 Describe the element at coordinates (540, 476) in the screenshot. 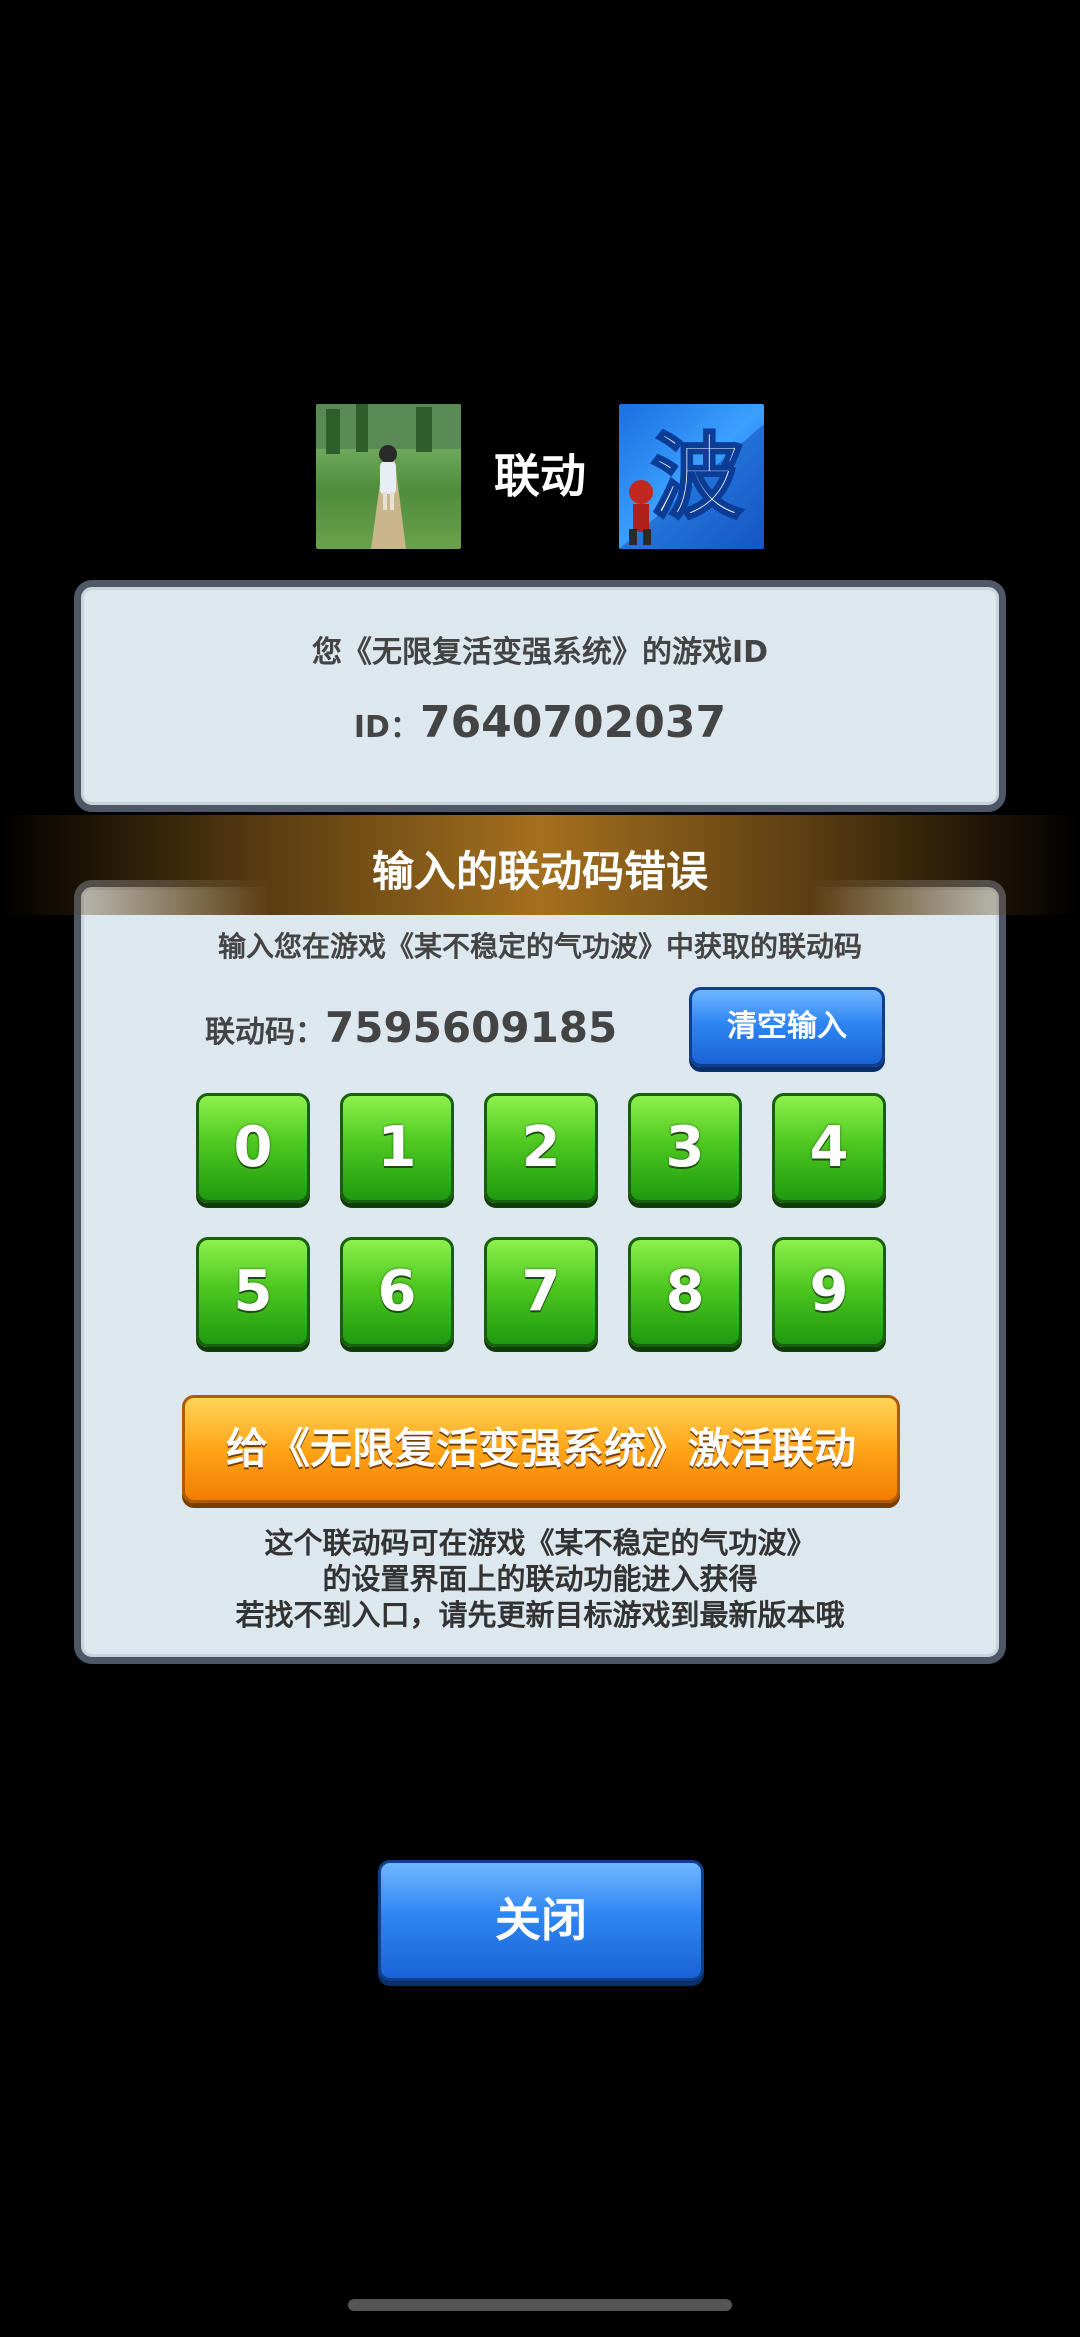

I see `link-label: 联动` at that location.